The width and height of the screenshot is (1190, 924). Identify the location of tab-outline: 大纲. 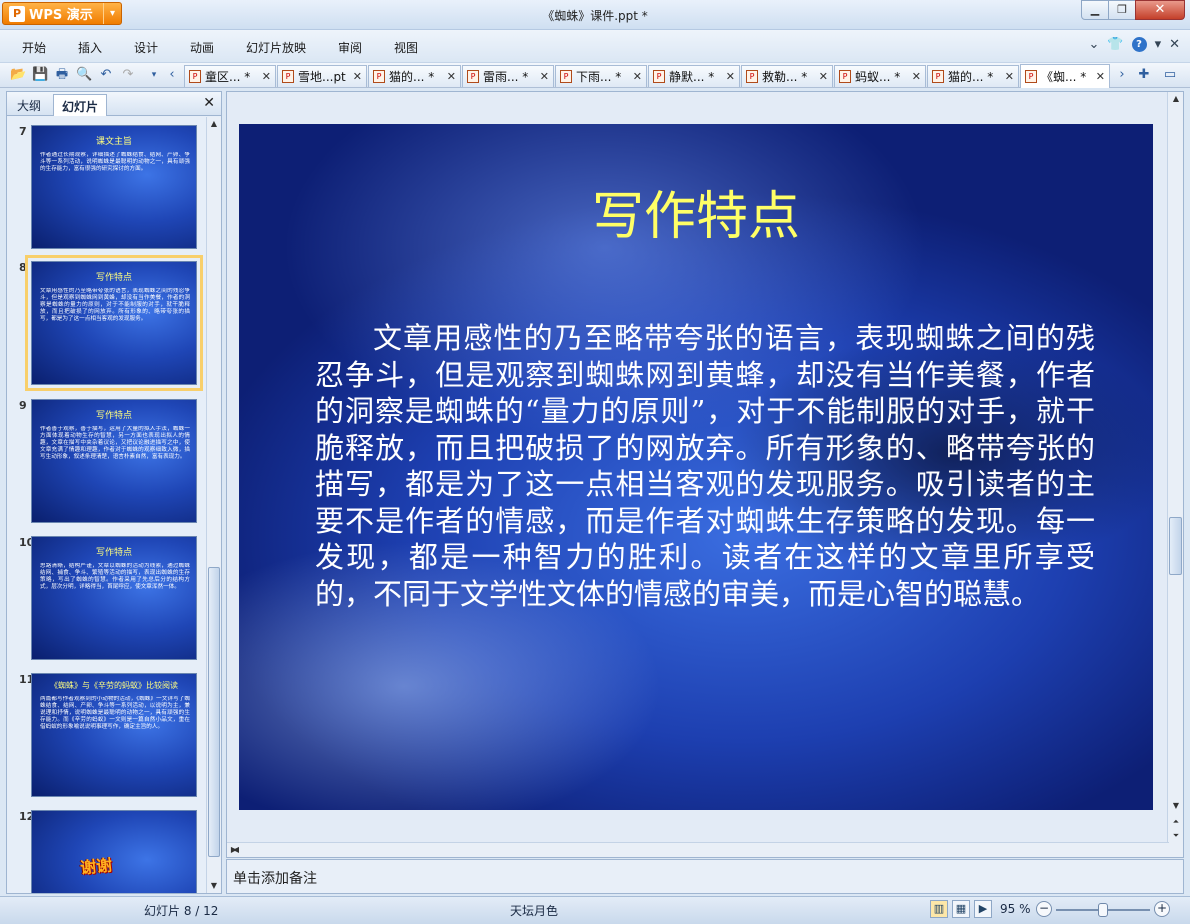
(29, 105).